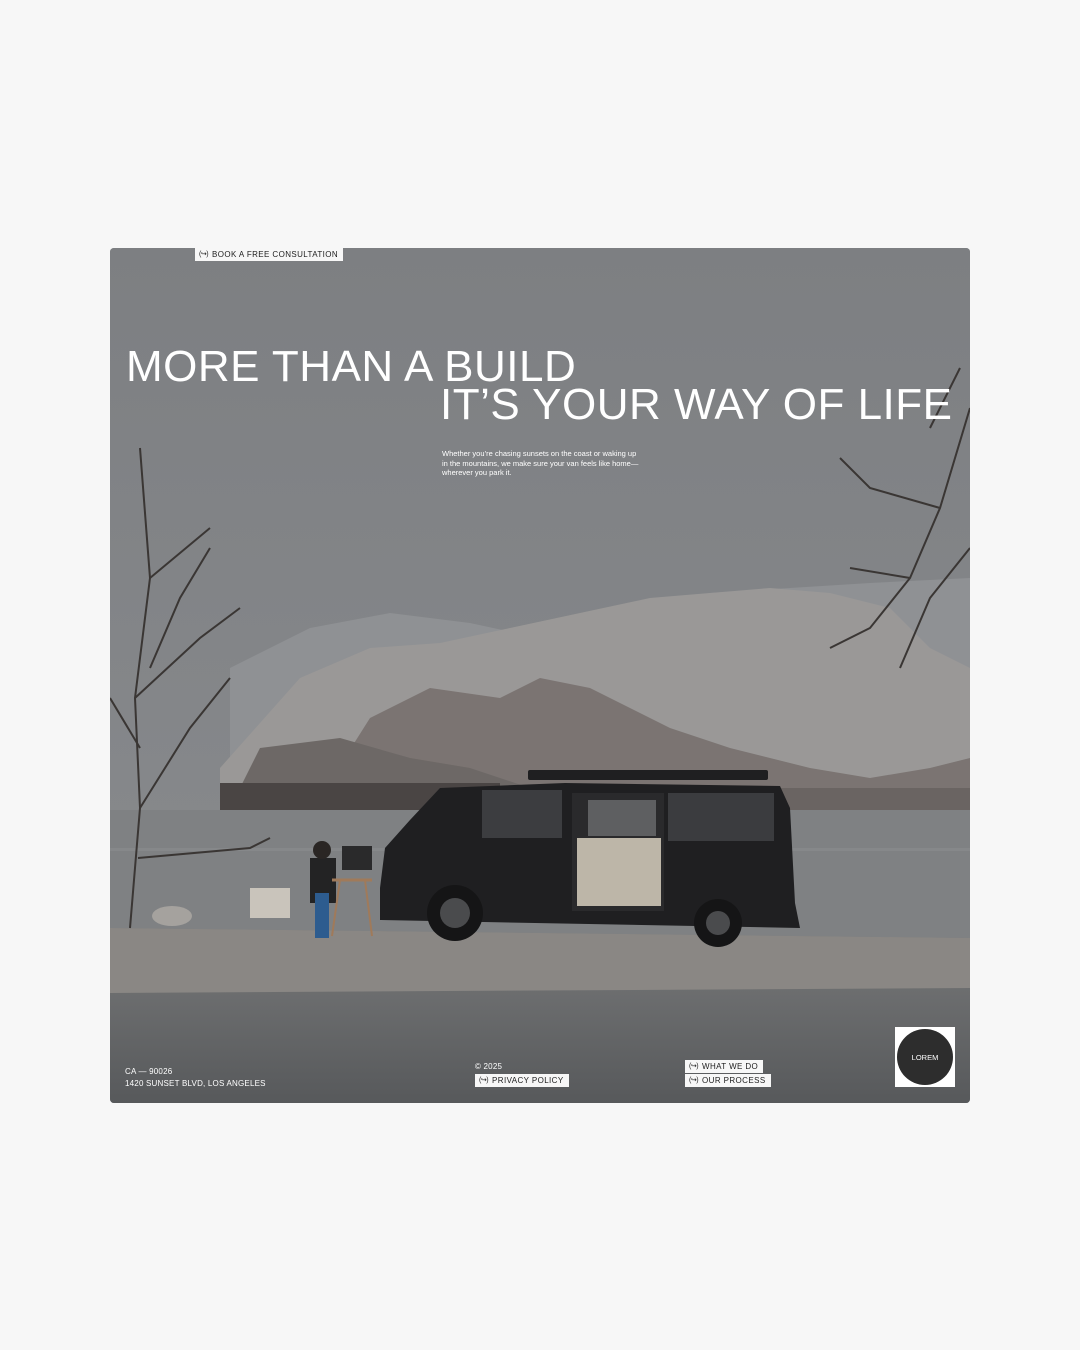  I want to click on address-line-1: CA — 90026, so click(149, 1071).